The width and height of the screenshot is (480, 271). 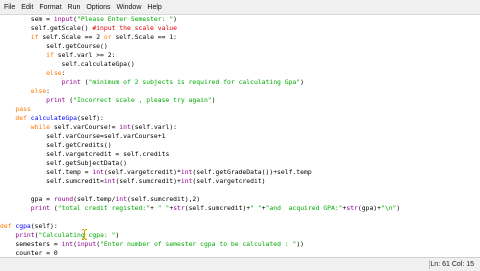 What do you see at coordinates (9, 7) in the screenshot?
I see `menu-file: File` at bounding box center [9, 7].